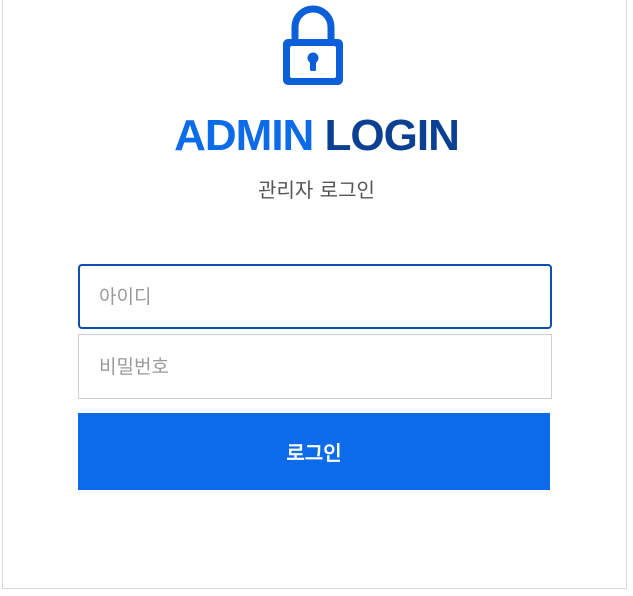 The image size is (633, 596). I want to click on userid-input, so click(315, 296).